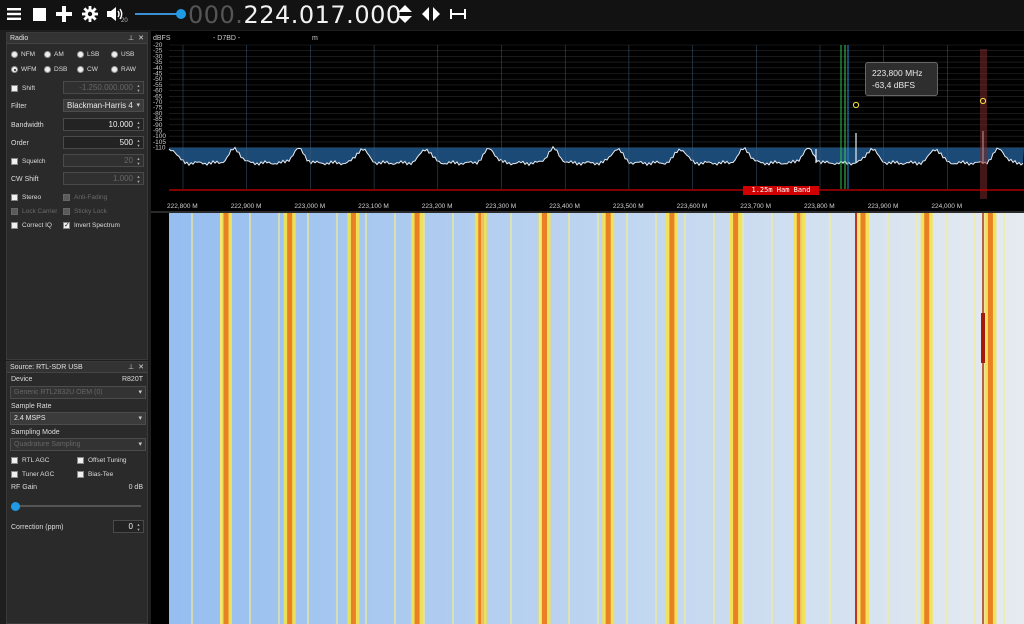 The height and width of the screenshot is (624, 1024). Describe the element at coordinates (85, 211) in the screenshot. I see `sticky-lock-checkbox: Sticky Lock` at that location.